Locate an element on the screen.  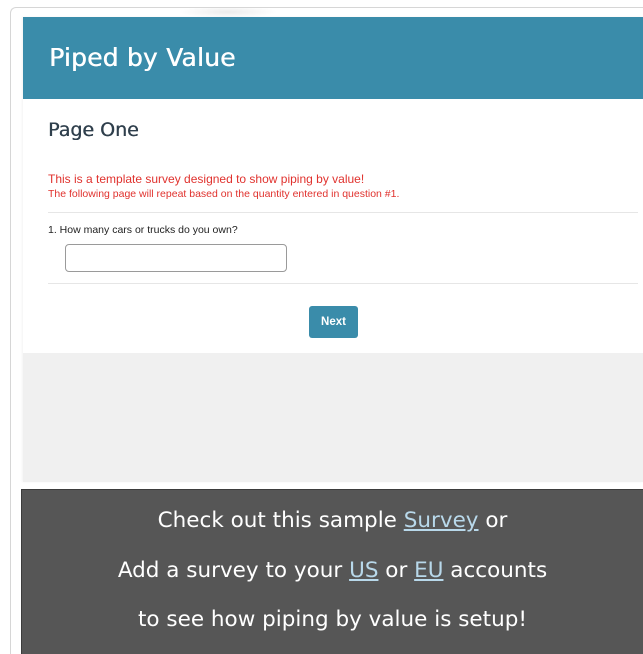
next-button: Next is located at coordinates (333, 322).